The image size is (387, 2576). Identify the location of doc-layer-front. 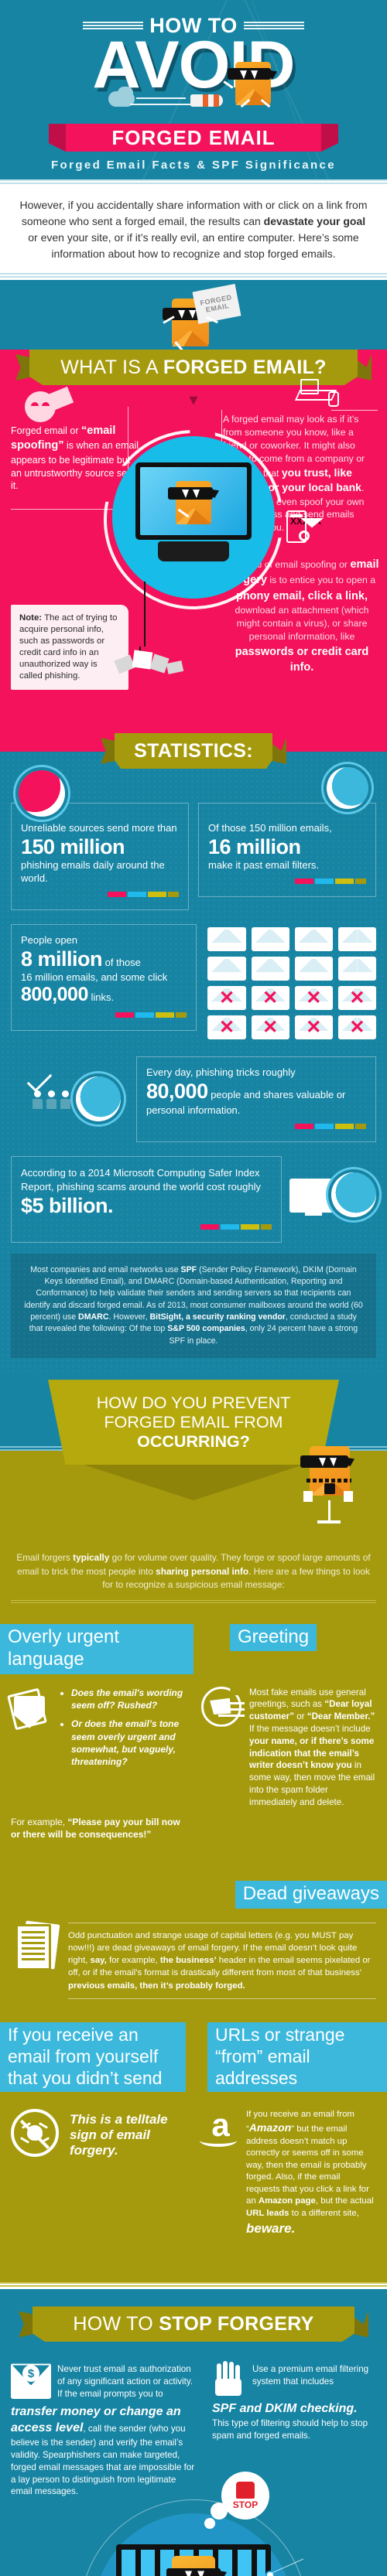
(33, 1946).